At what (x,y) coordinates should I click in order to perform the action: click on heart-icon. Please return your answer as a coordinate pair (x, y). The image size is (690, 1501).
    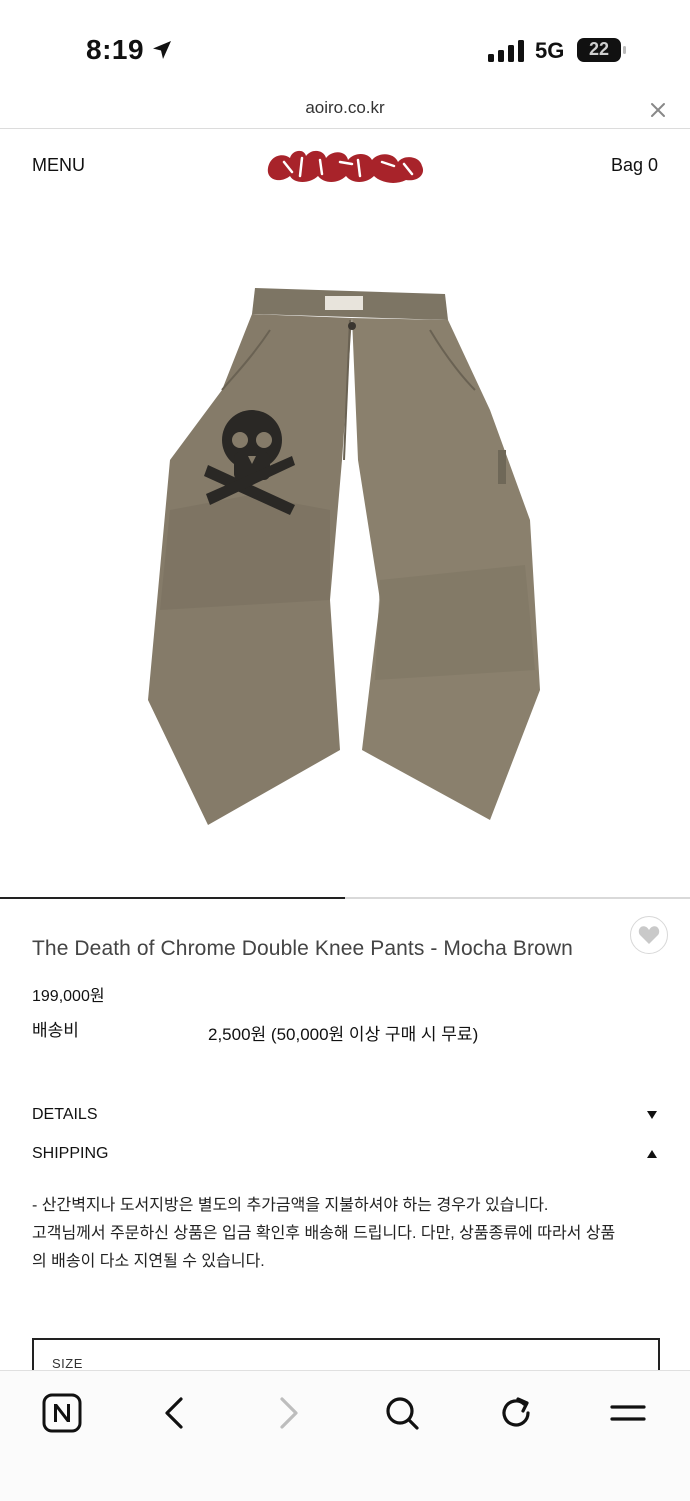
    Looking at the image, I should click on (649, 935).